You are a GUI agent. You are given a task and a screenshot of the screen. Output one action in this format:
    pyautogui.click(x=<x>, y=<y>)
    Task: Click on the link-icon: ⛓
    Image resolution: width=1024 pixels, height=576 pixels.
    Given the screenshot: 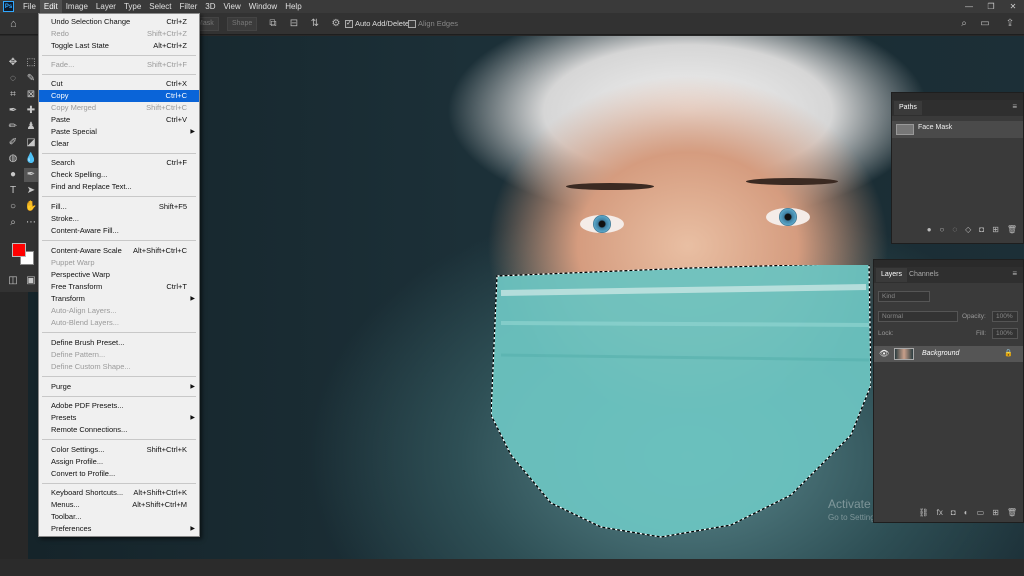 What is the action you would take?
    pyautogui.click(x=924, y=513)
    